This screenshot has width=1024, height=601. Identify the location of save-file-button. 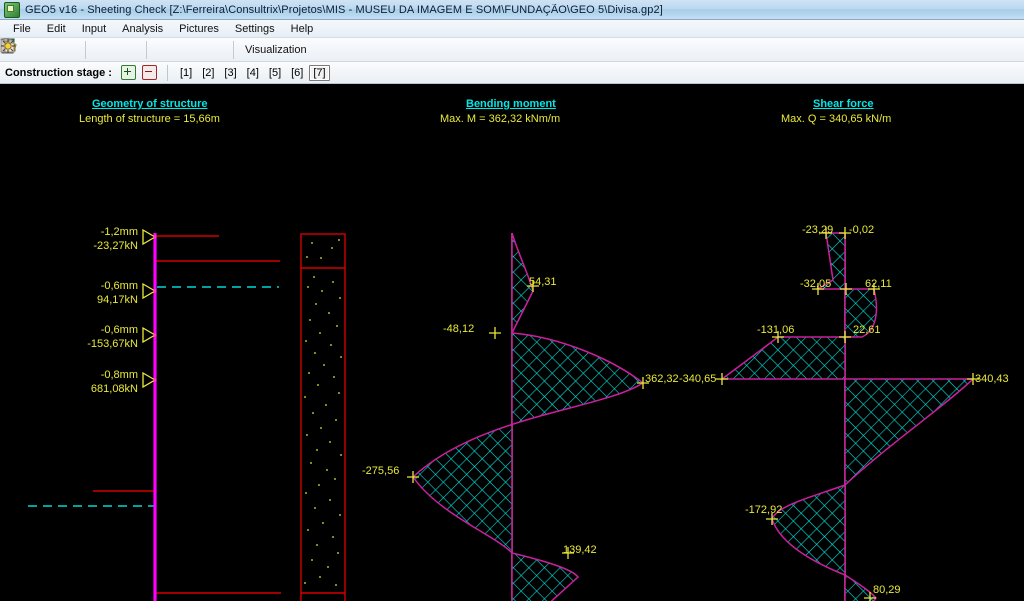
(40, 49).